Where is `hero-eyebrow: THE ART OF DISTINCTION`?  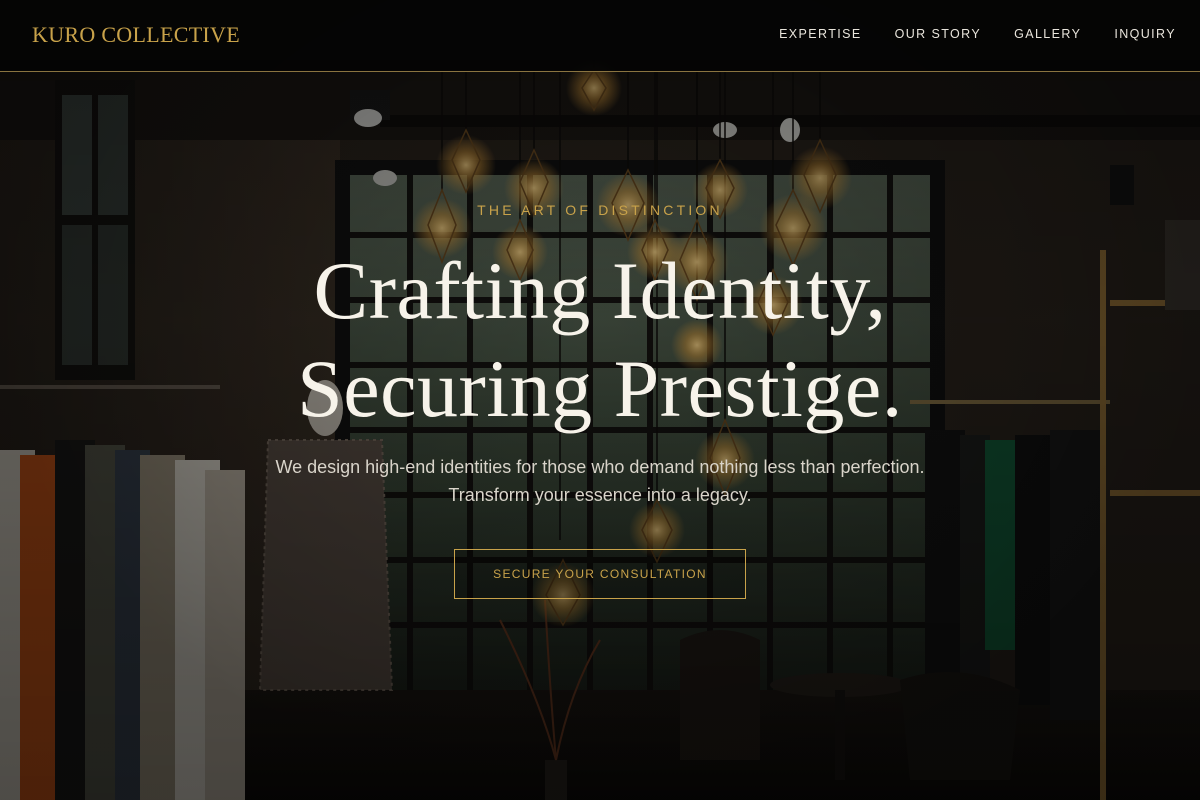
hero-eyebrow: THE ART OF DISTINCTION is located at coordinates (600, 210).